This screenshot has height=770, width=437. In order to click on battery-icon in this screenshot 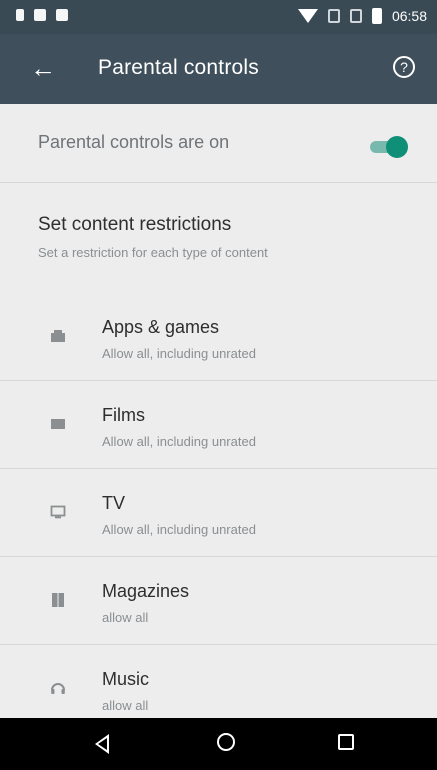, I will do `click(376, 16)`.